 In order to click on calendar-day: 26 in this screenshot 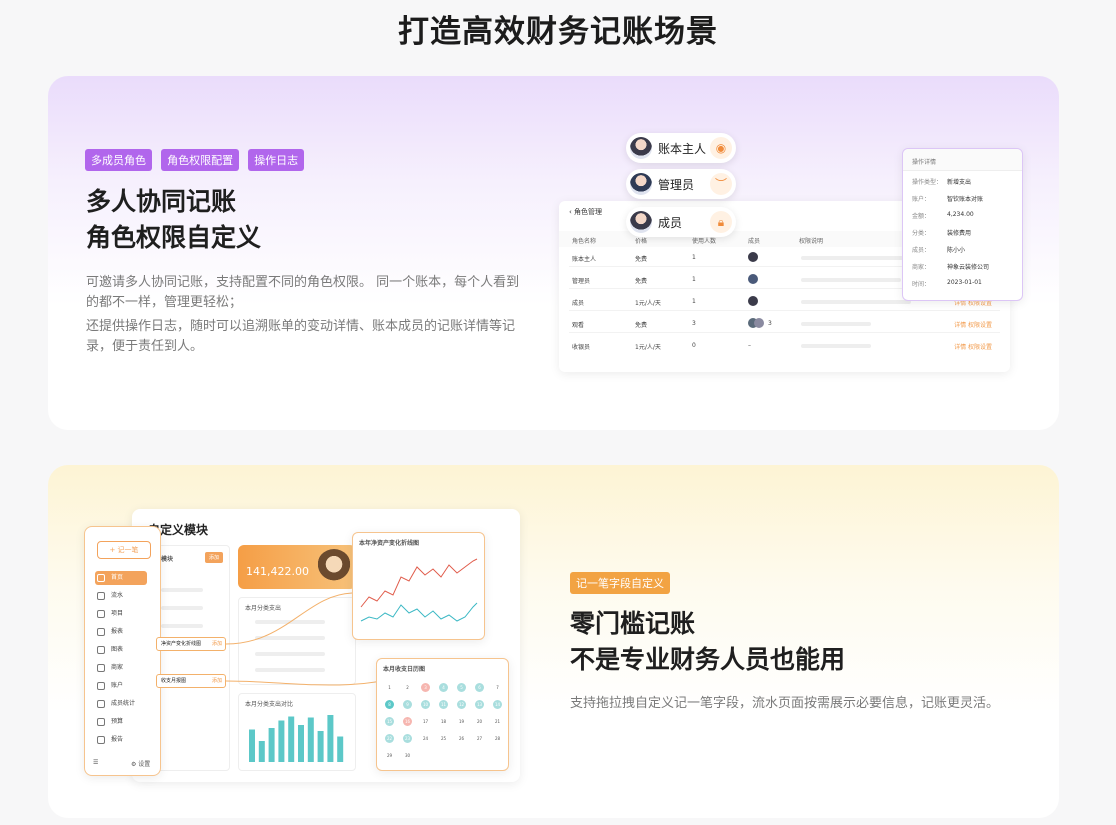, I will do `click(461, 738)`.